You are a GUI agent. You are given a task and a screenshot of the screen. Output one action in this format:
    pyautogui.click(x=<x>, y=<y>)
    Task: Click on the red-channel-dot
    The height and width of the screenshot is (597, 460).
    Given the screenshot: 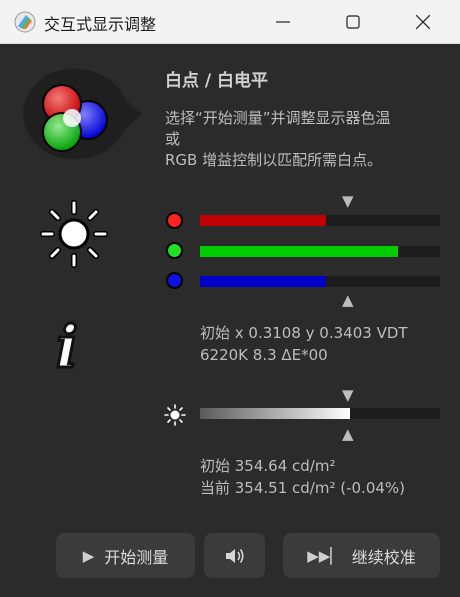 What is the action you would take?
    pyautogui.click(x=174, y=220)
    